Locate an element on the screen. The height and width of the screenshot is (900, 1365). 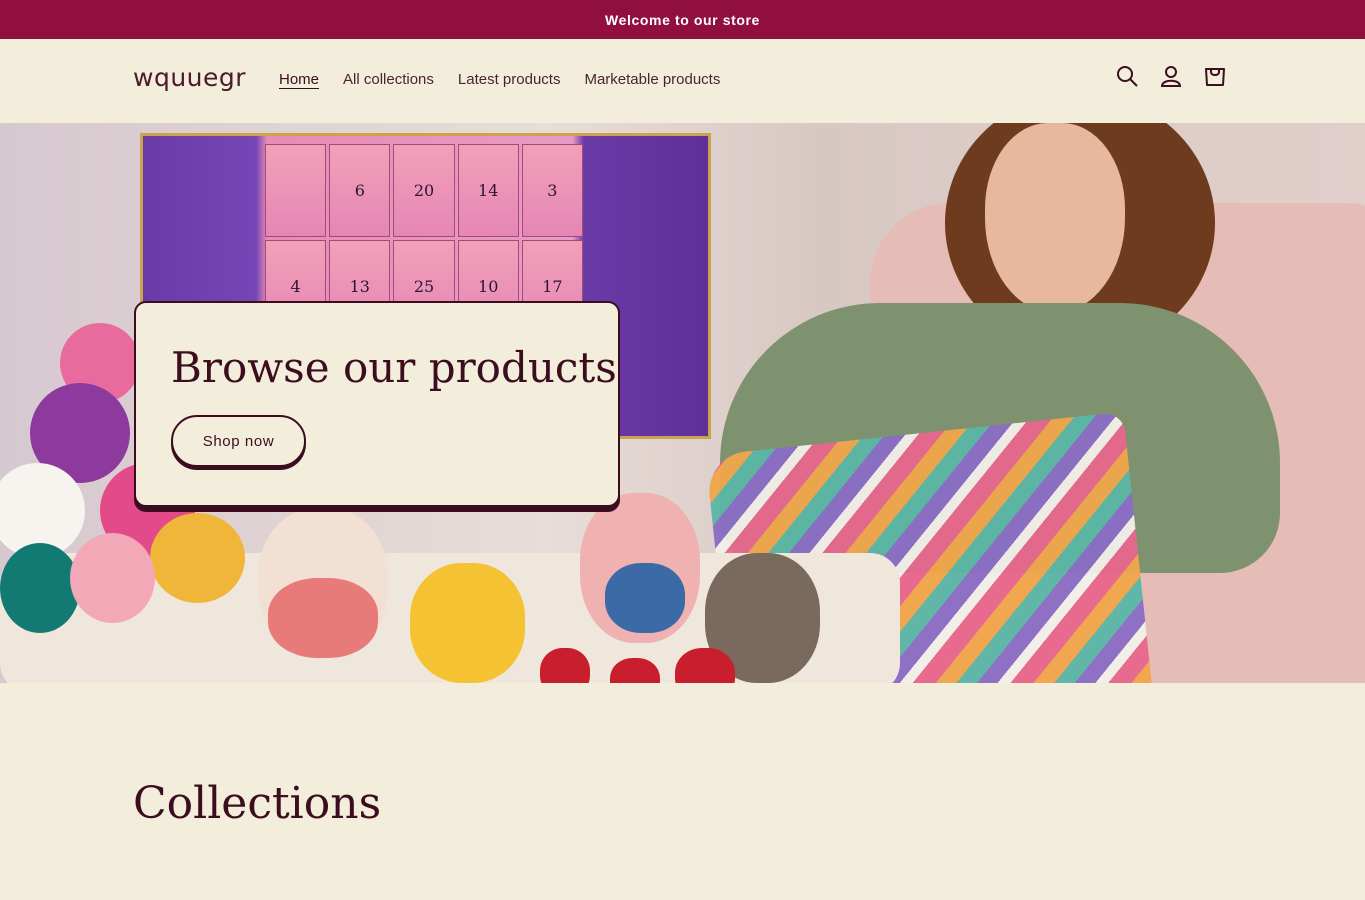
store-logo: wquuegr is located at coordinates (189, 77).